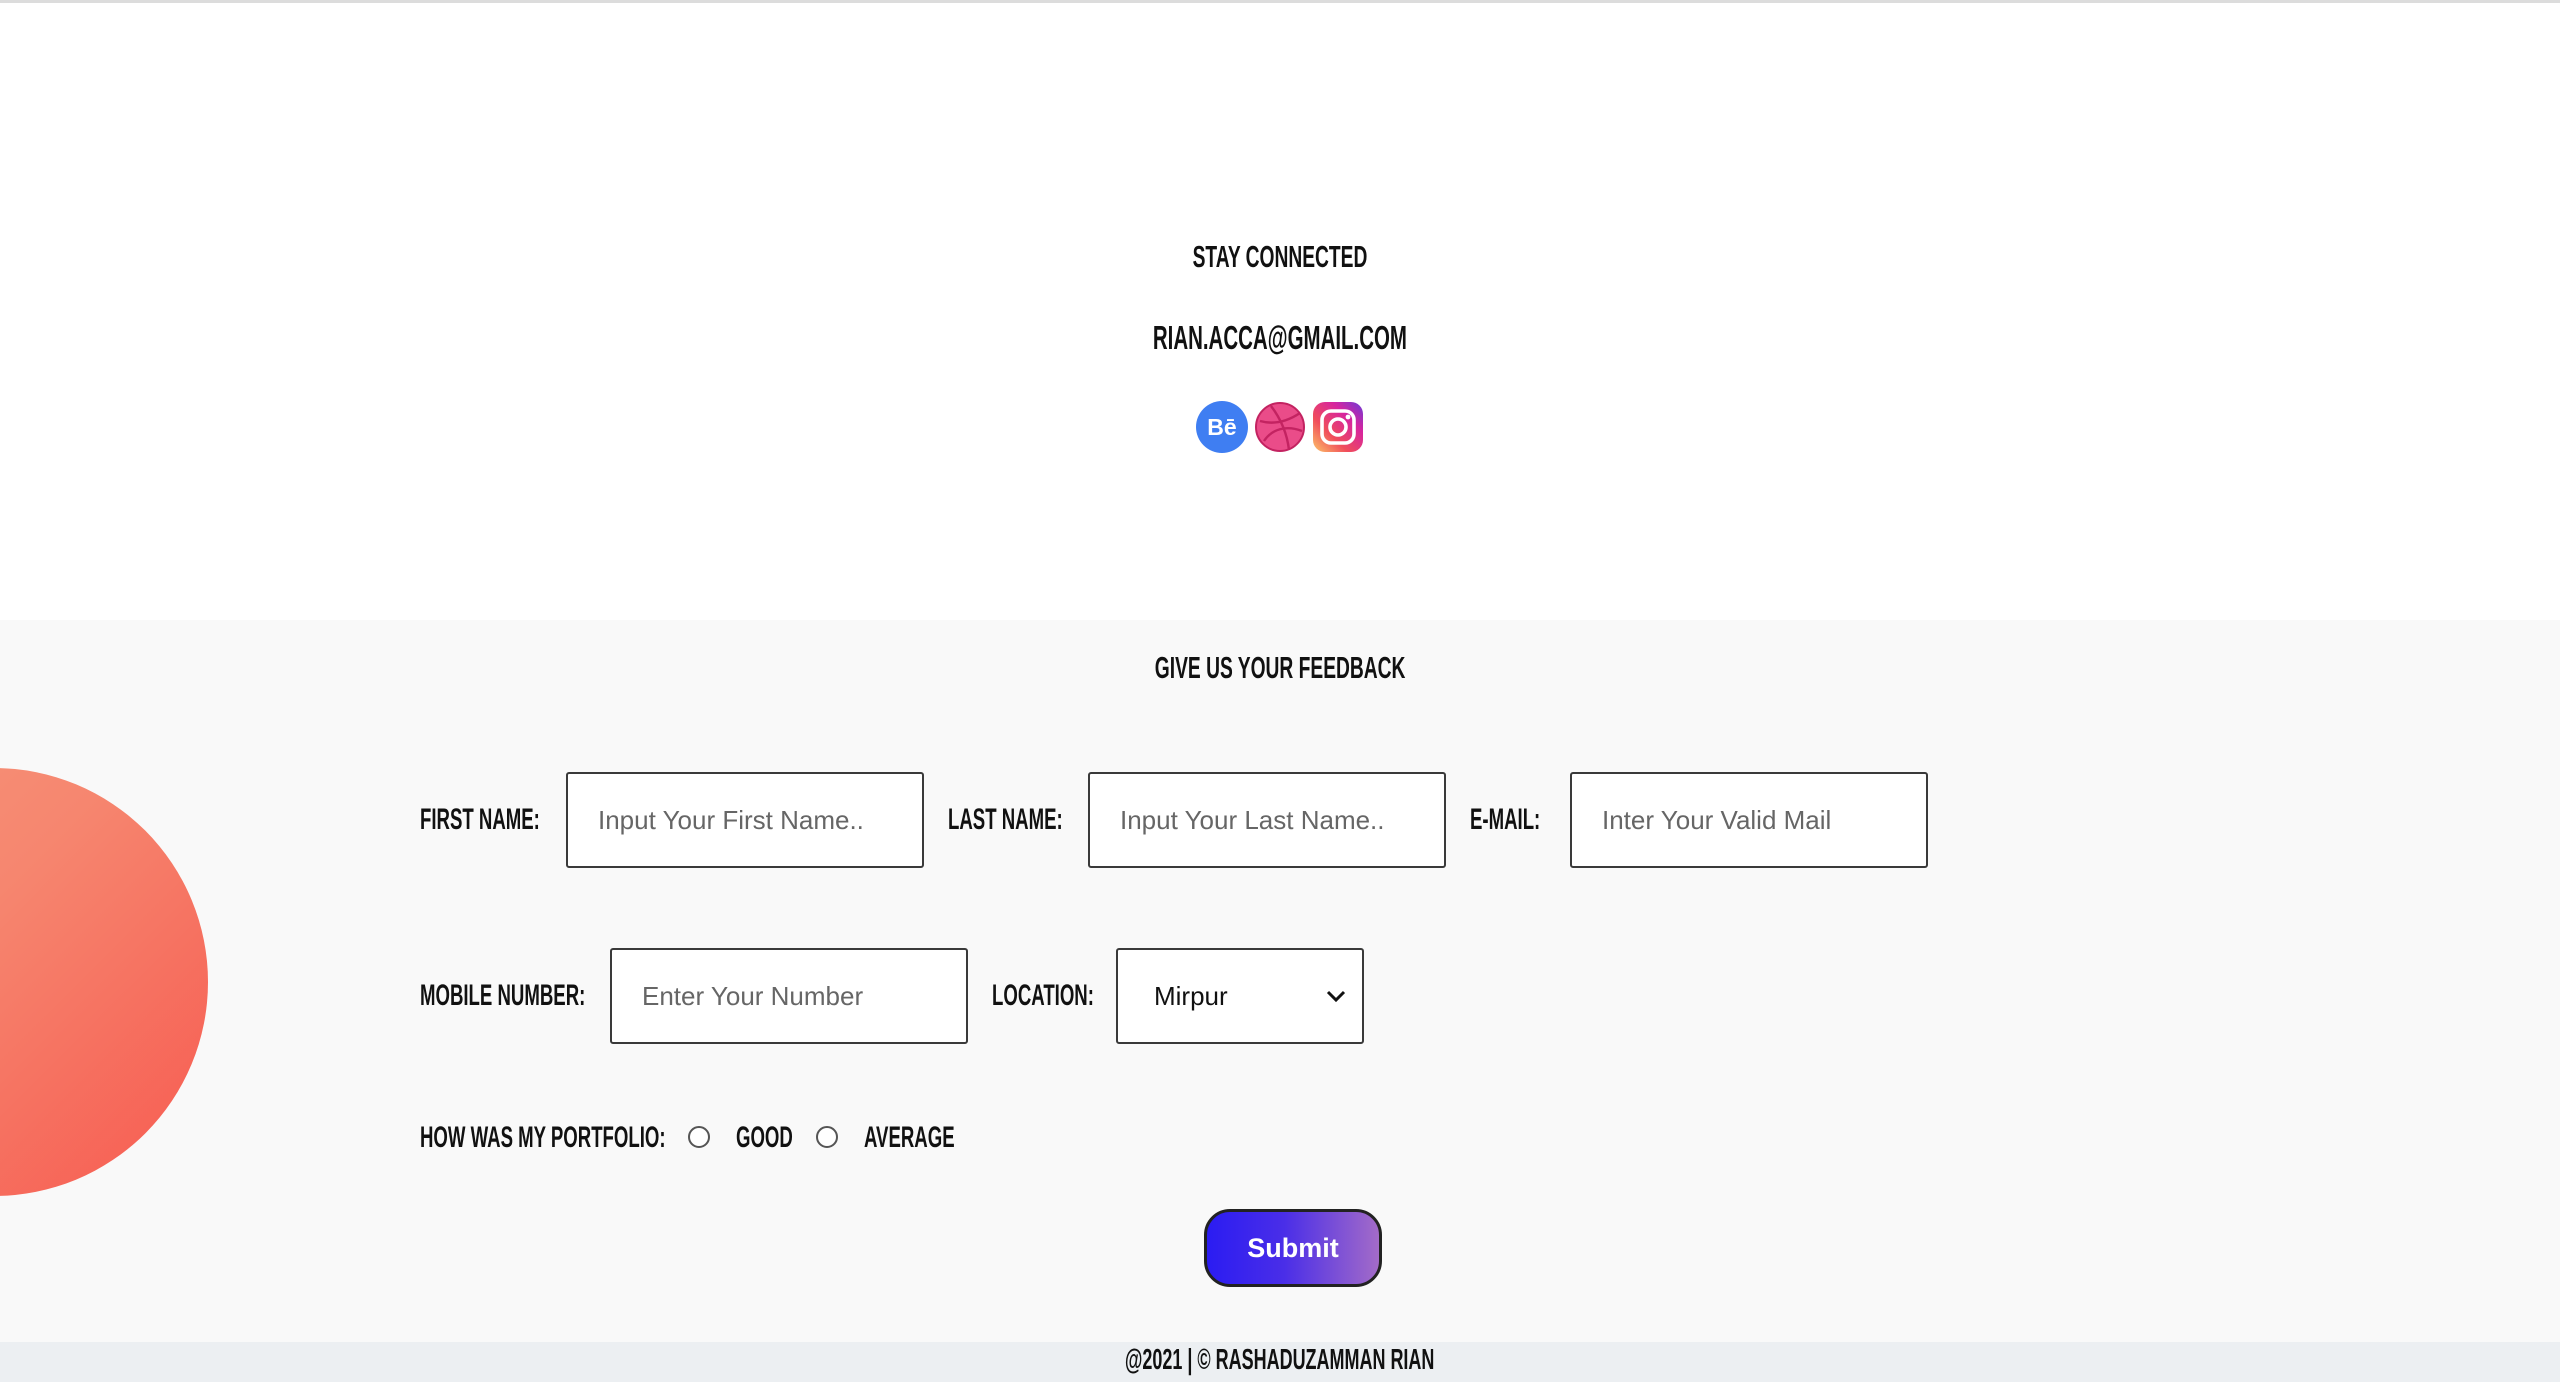  I want to click on rating-average-radio, so click(827, 1137).